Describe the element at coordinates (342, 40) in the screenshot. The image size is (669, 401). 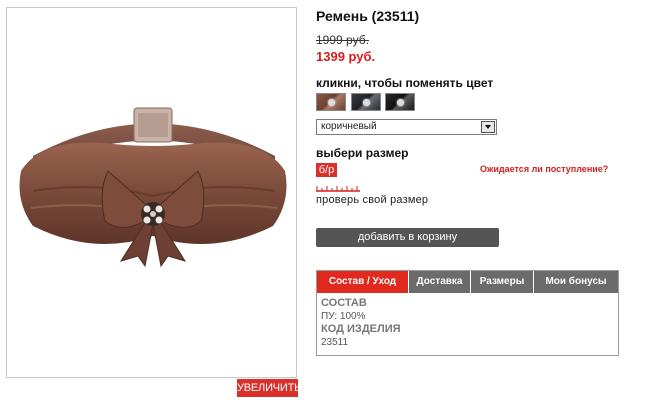
I see `old-price: 1999 руб.` at that location.